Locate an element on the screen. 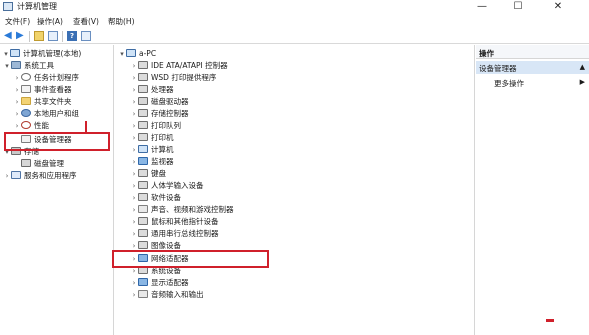 The width and height of the screenshot is (589, 335). camera-icon is located at coordinates (143, 245).